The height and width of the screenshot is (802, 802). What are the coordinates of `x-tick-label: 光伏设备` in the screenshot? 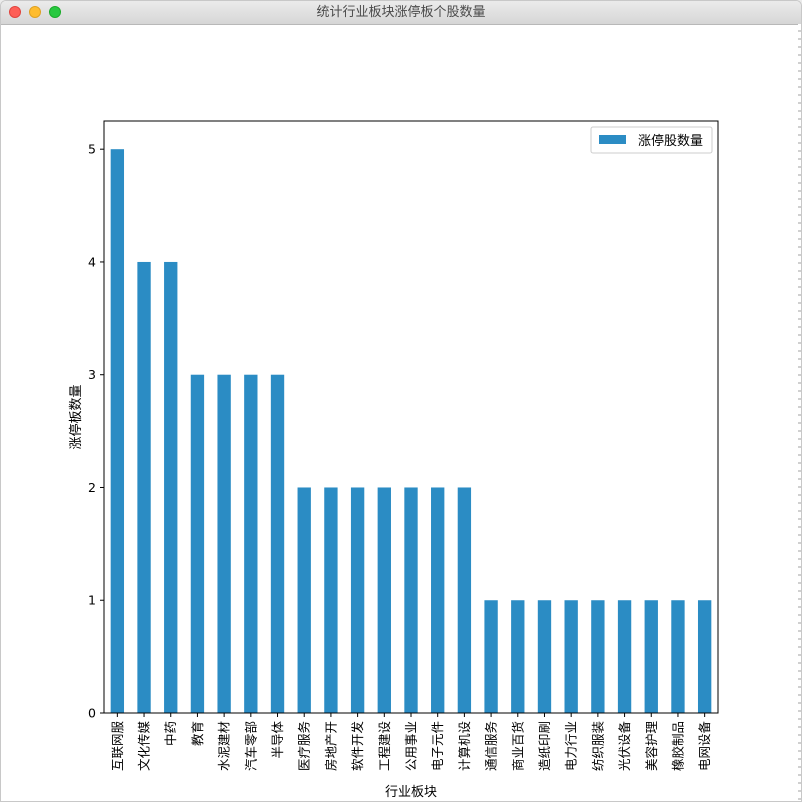 It's located at (624, 746).